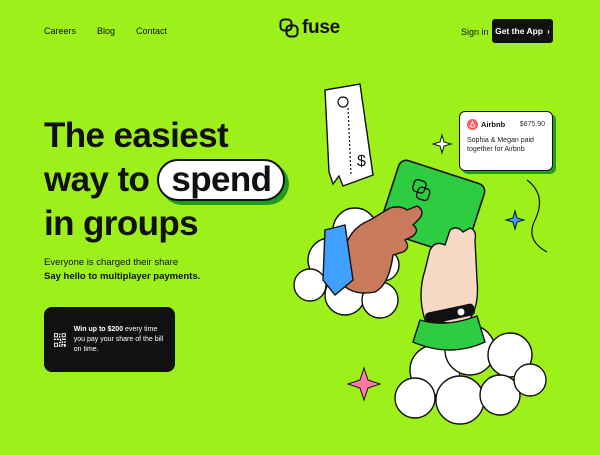  I want to click on headline-highlight-pill: spend, so click(221, 180).